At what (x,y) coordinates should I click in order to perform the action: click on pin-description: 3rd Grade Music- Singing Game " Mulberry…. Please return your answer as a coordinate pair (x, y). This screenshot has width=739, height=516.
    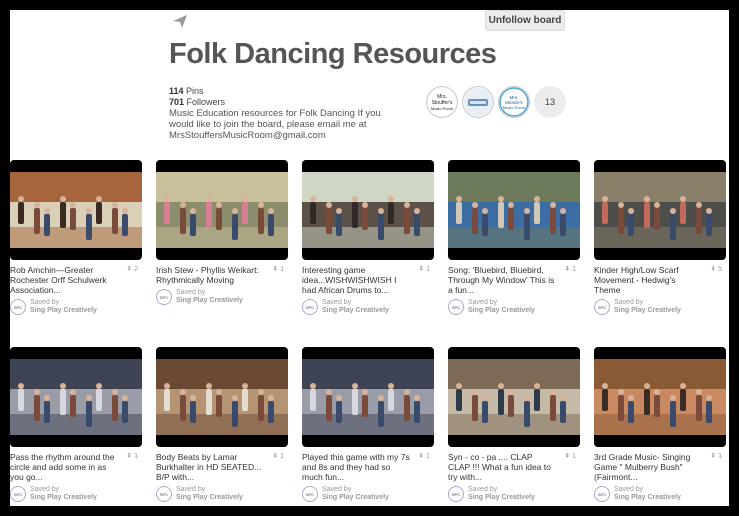
    Looking at the image, I should click on (642, 467).